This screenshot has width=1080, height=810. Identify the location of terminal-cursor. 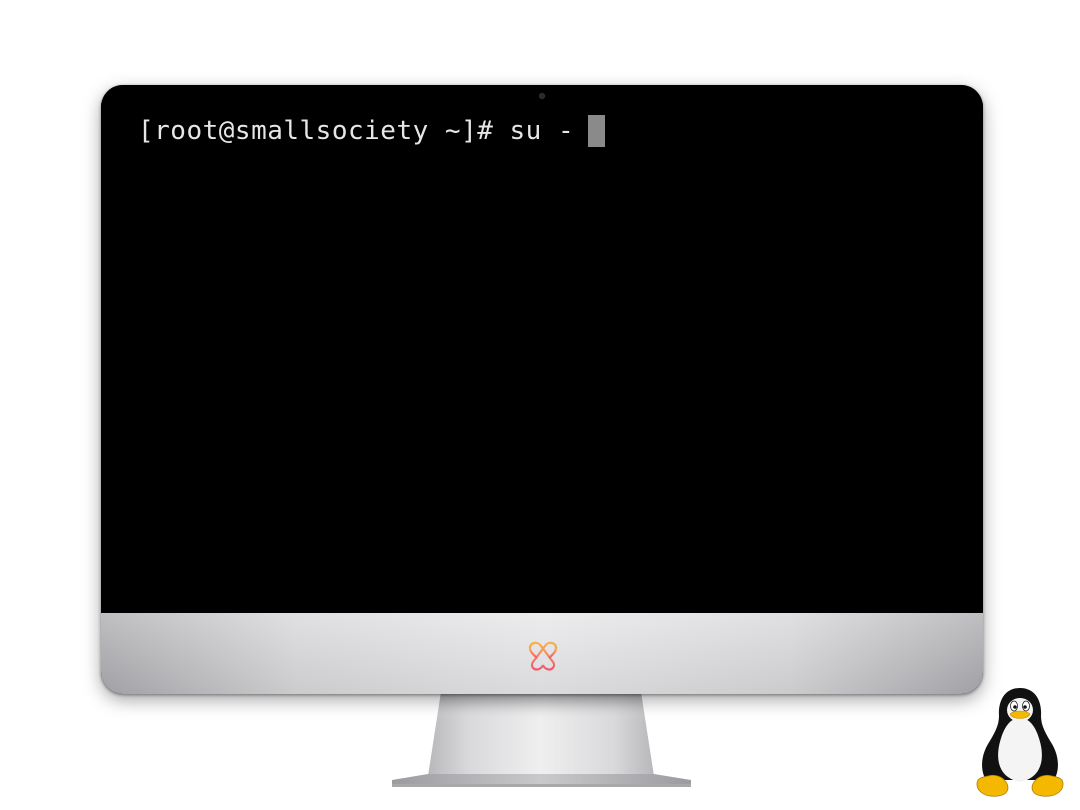
(597, 131).